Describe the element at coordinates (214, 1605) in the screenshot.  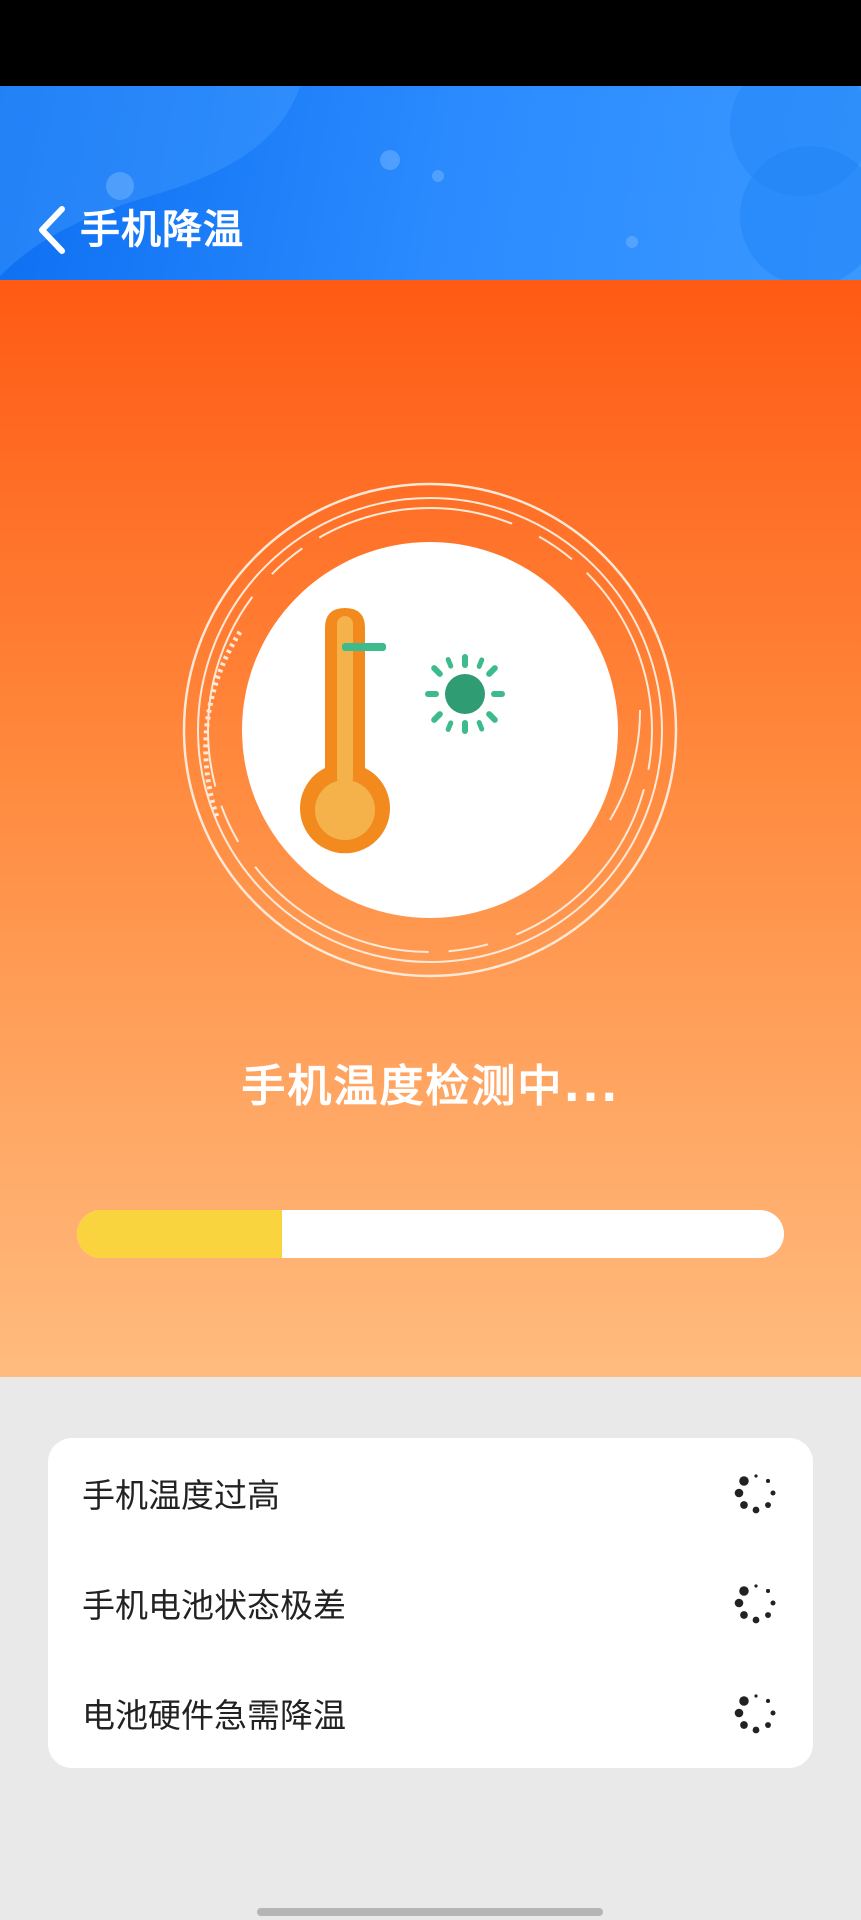
I see `check-item-label: 手机电池状态极差` at that location.